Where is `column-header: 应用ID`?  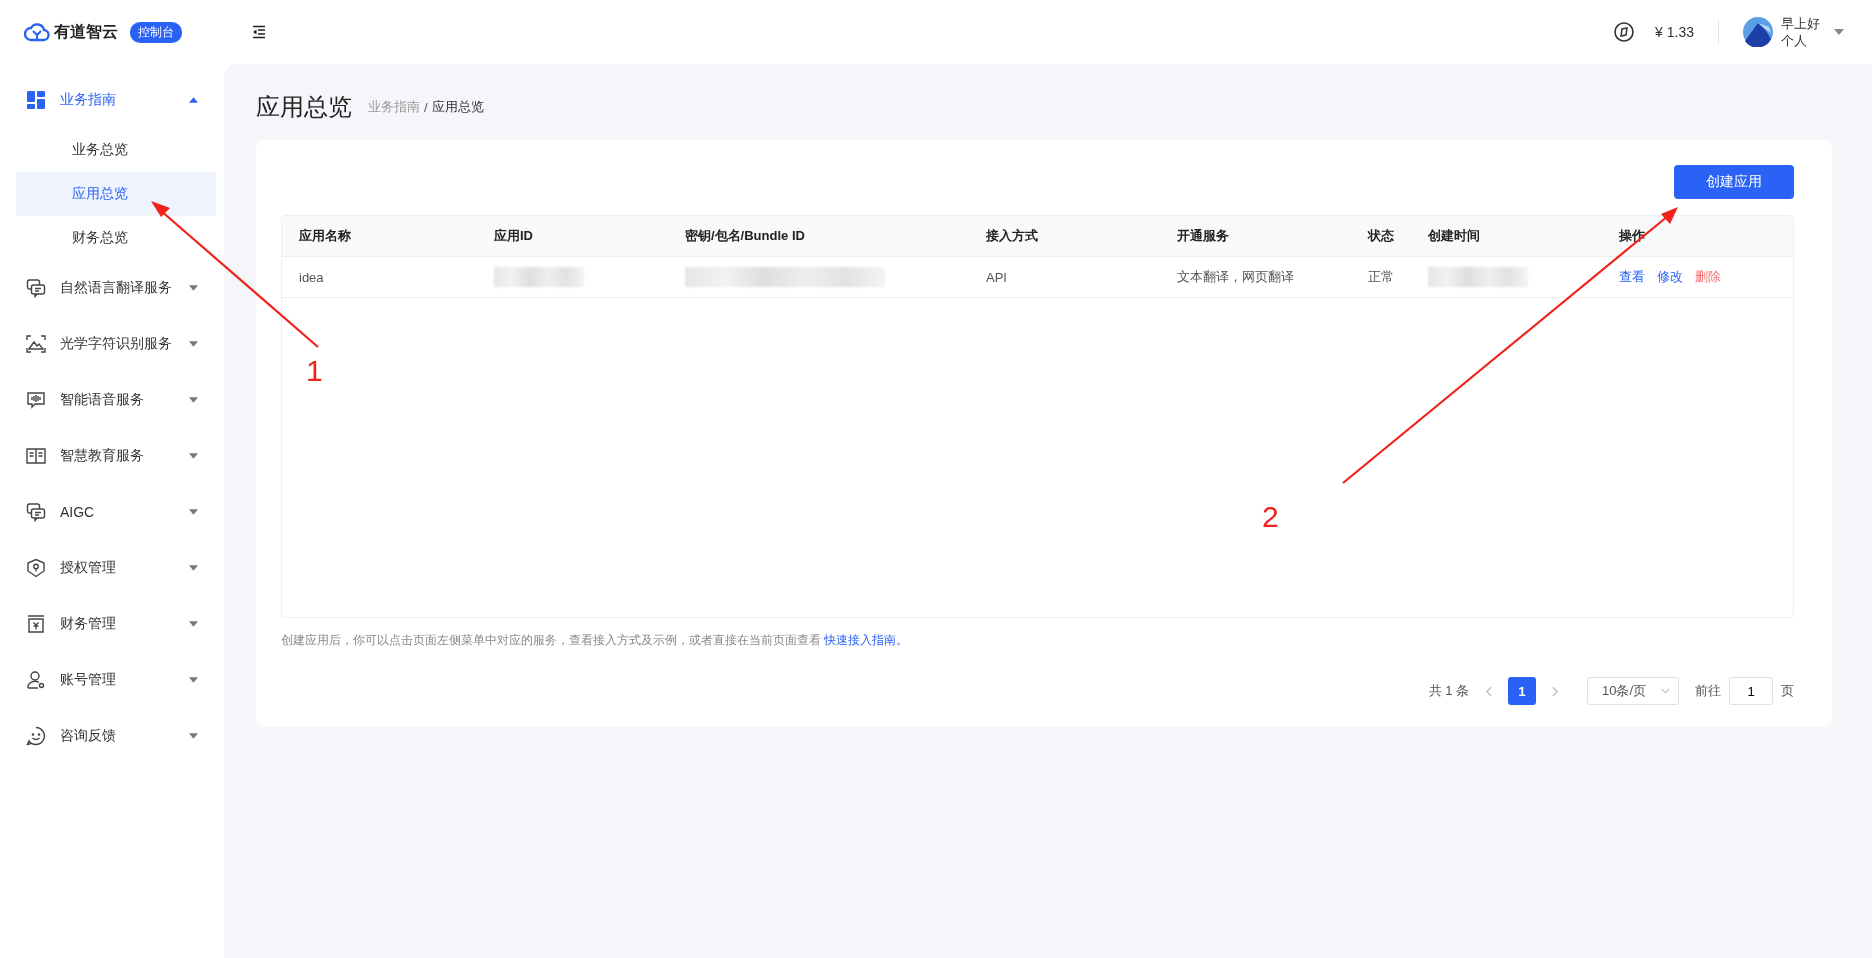 column-header: 应用ID is located at coordinates (514, 236).